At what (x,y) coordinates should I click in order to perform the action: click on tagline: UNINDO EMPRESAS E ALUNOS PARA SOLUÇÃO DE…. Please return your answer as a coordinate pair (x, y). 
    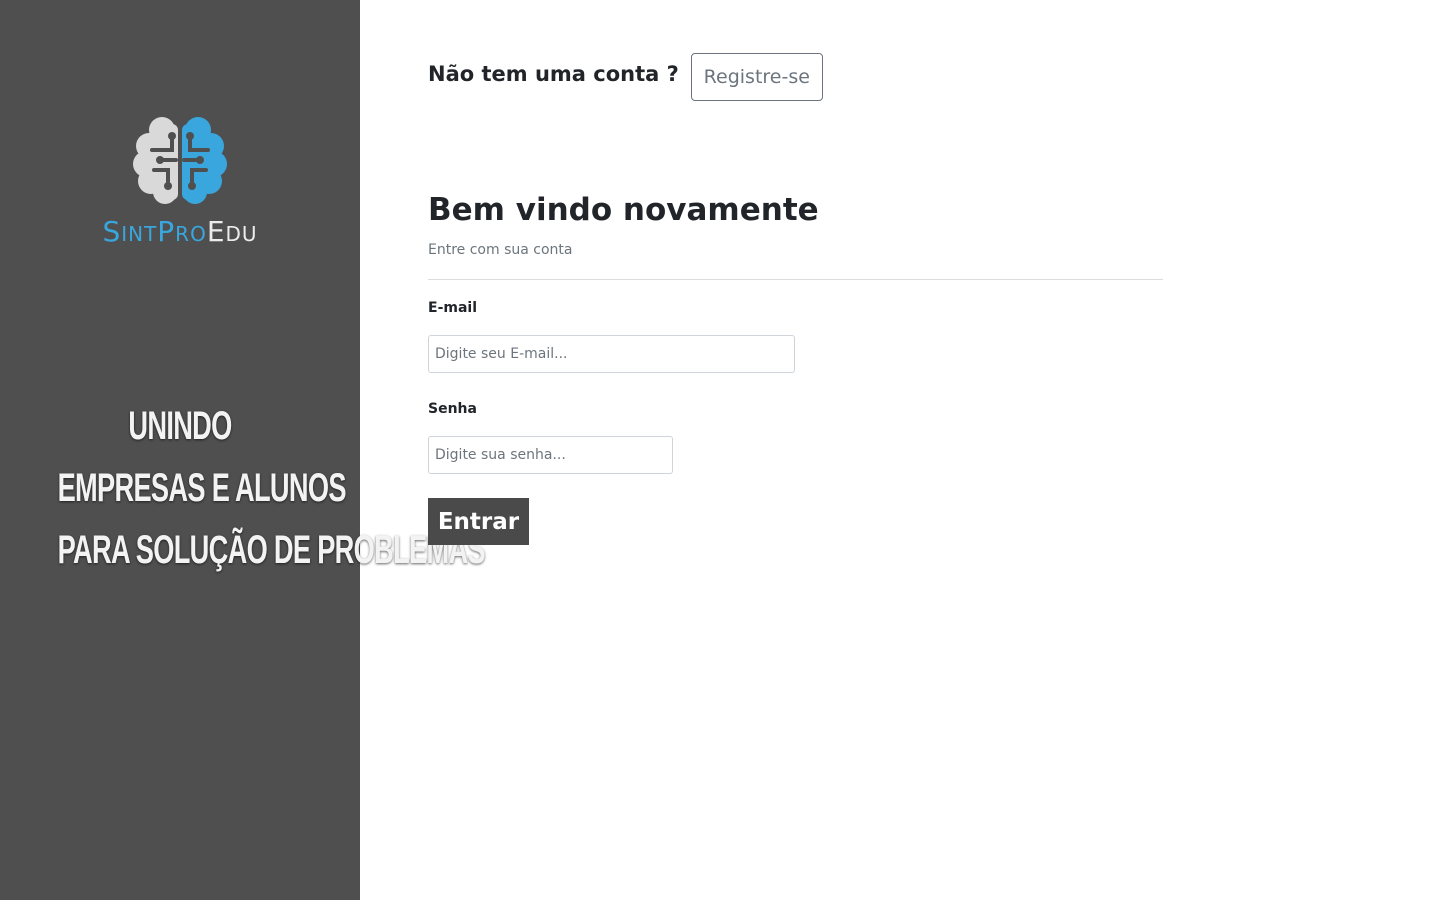
    Looking at the image, I should click on (243, 488).